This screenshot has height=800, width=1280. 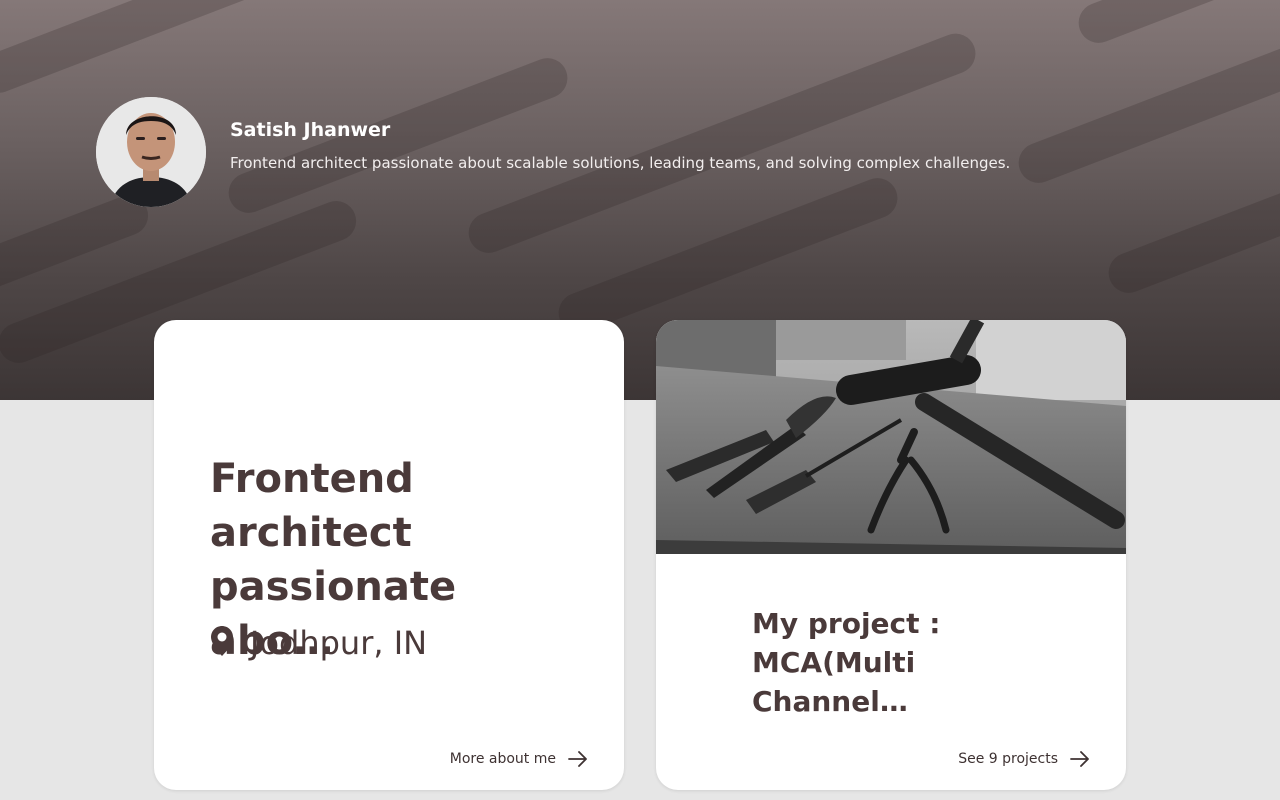 I want to click on about-heading-line: Frontend, so click(x=312, y=479).